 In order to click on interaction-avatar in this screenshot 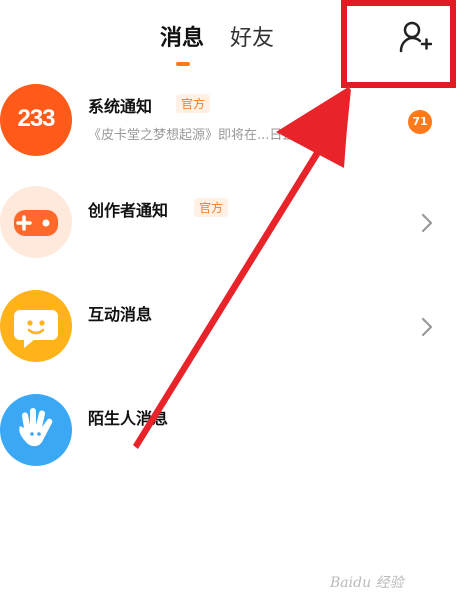, I will do `click(36, 326)`.